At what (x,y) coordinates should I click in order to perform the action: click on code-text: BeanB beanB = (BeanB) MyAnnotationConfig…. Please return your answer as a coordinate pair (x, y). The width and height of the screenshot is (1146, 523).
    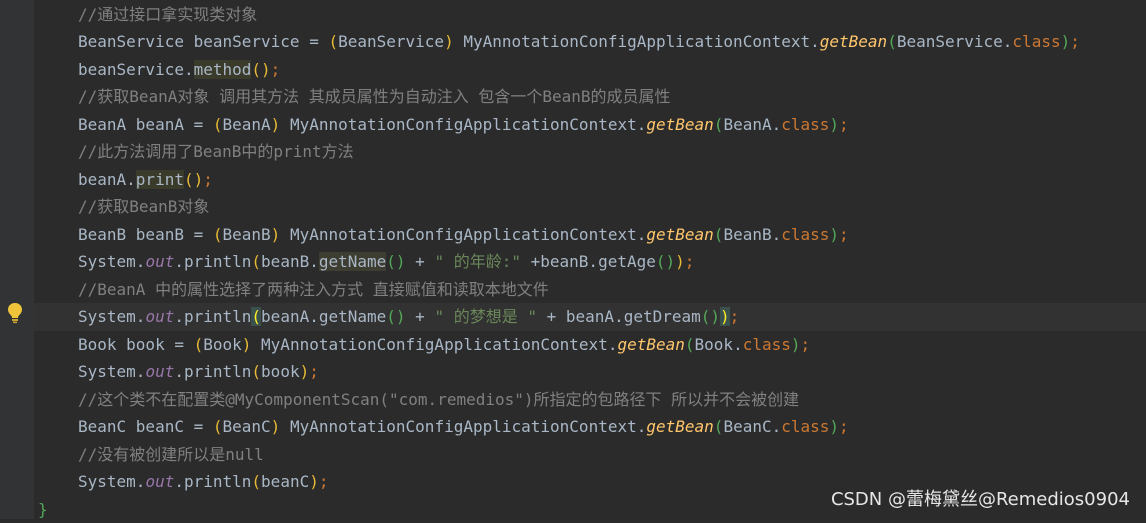
    Looking at the image, I should click on (463, 235).